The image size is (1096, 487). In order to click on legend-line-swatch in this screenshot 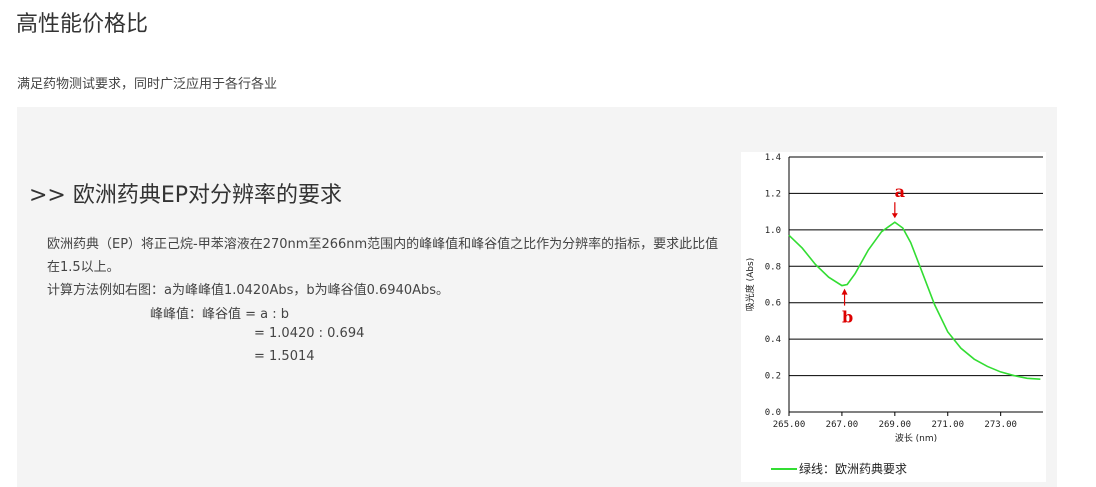, I will do `click(784, 468)`.